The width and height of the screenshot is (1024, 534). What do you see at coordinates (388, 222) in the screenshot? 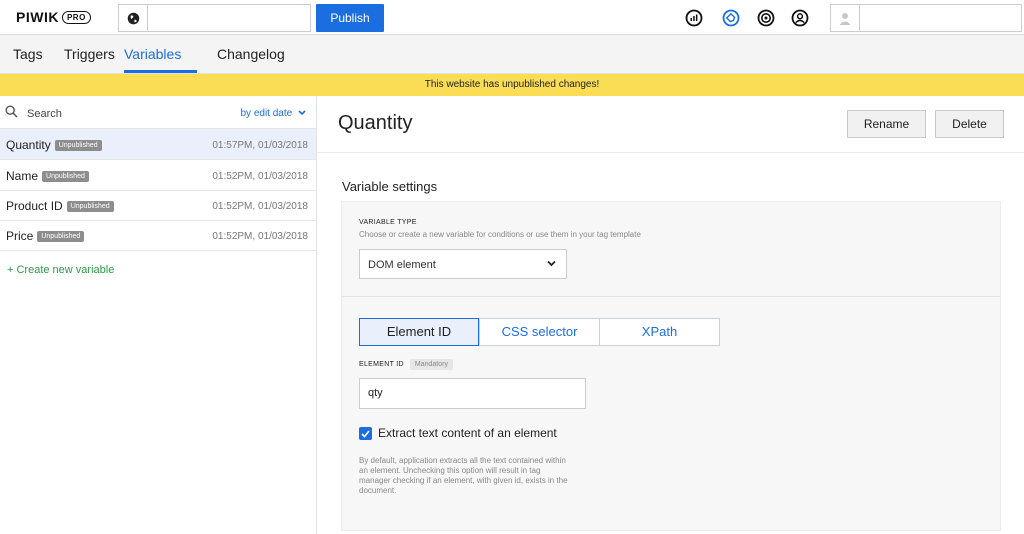
I see `variable-type-label: VARIABLE TYPE` at bounding box center [388, 222].